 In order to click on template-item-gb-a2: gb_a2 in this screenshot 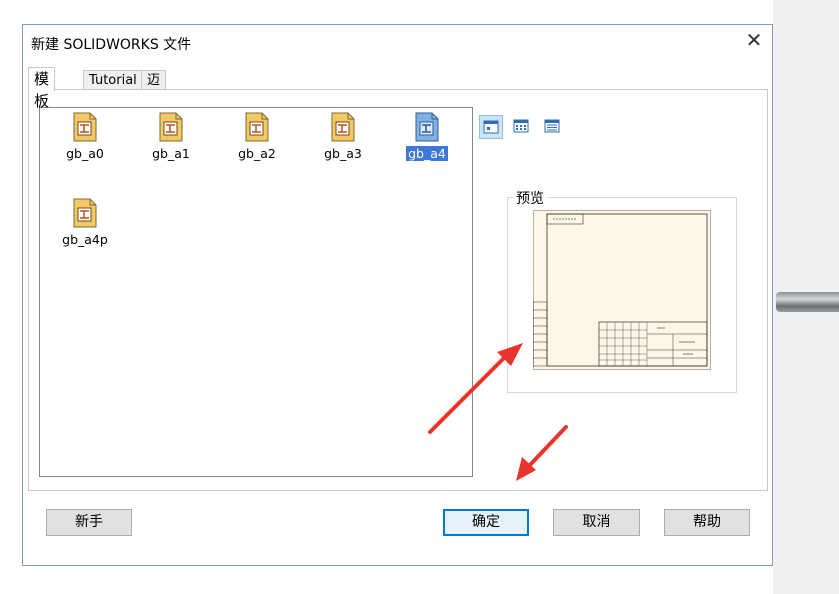, I will do `click(257, 137)`.